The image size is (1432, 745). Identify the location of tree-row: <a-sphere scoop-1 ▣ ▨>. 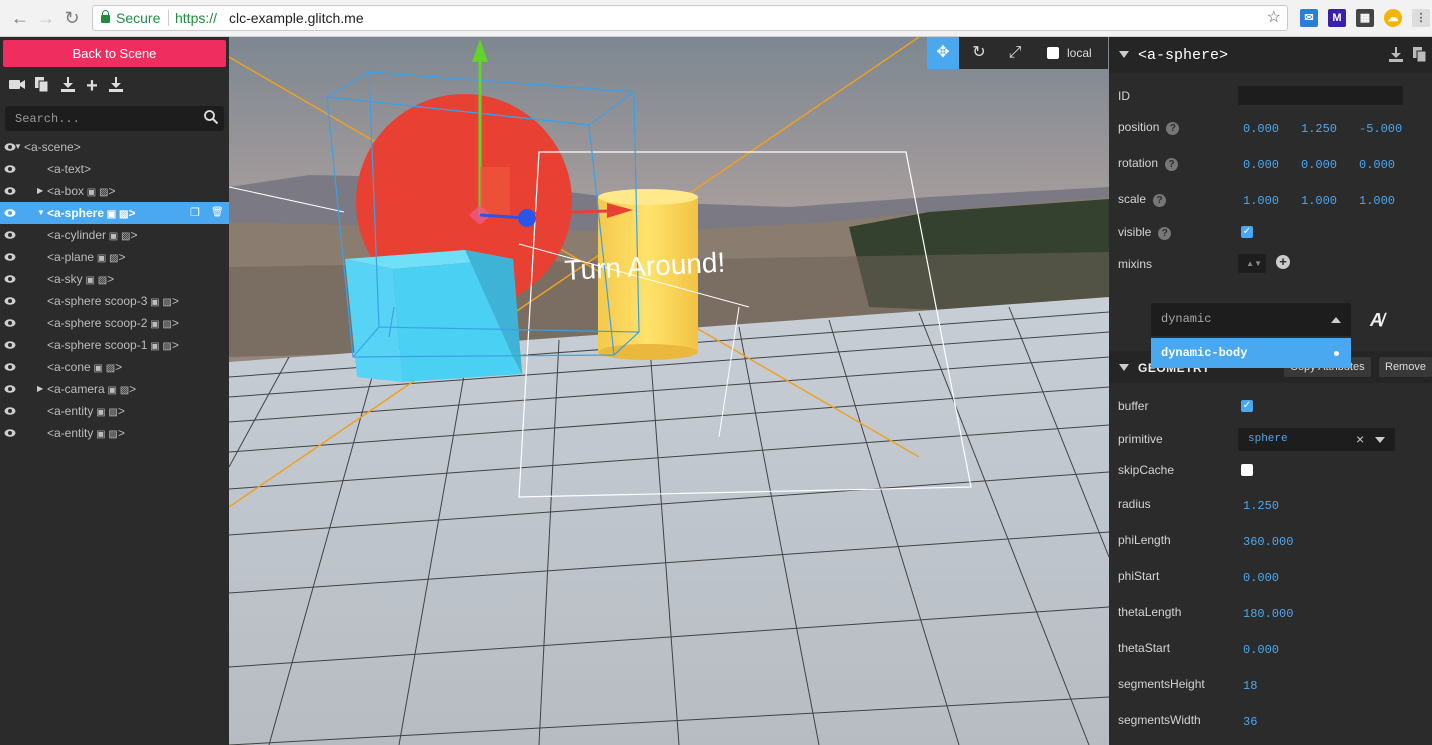
(114, 345).